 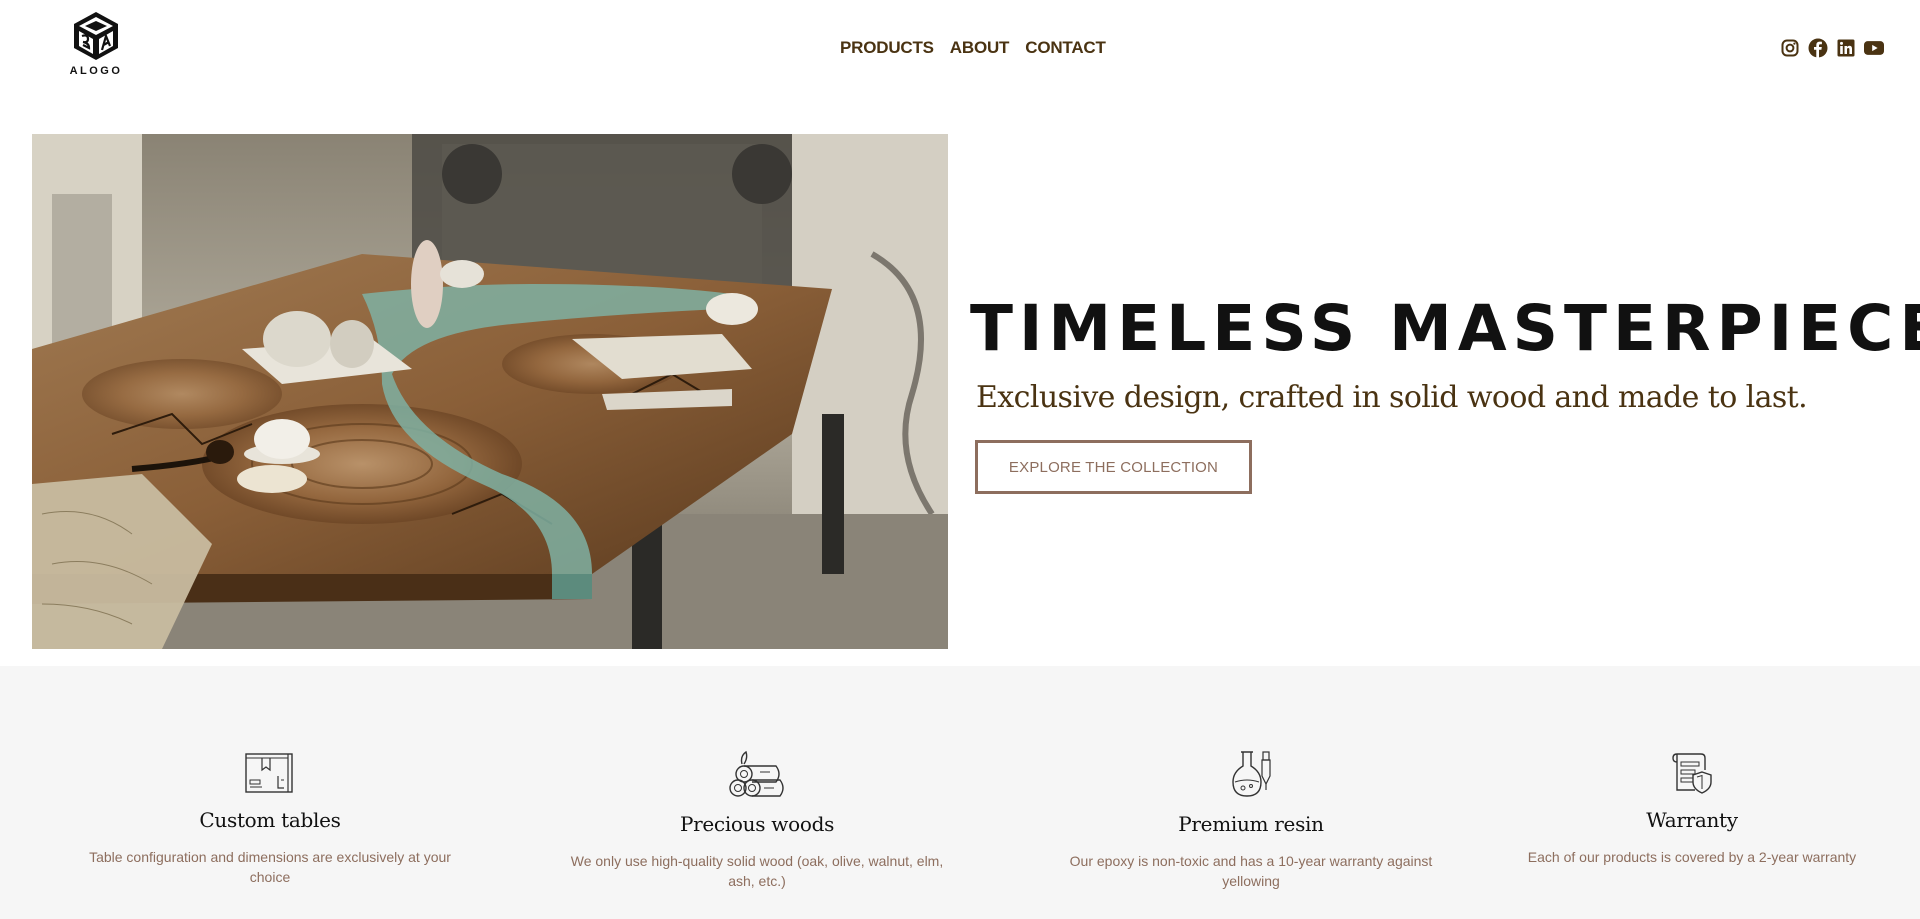 I want to click on feature-title: Custom tables, so click(x=270, y=820).